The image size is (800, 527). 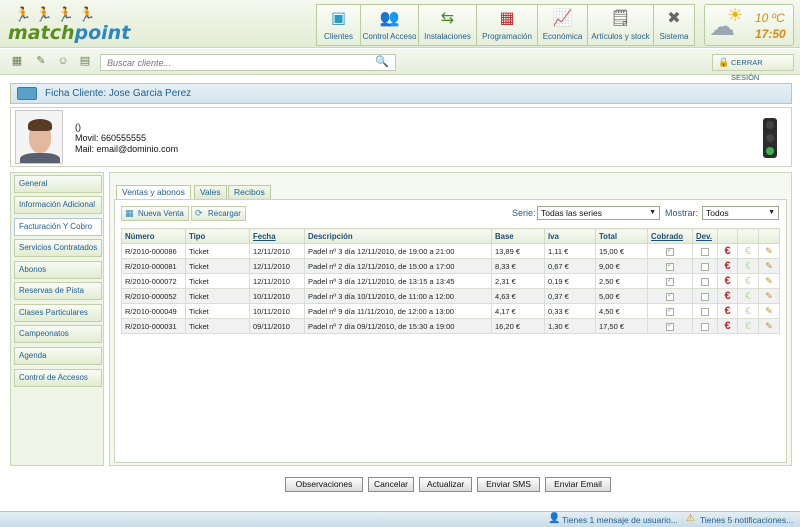 What do you see at coordinates (338, 18) in the screenshot?
I see `clients-card-icon: ▣` at bounding box center [338, 18].